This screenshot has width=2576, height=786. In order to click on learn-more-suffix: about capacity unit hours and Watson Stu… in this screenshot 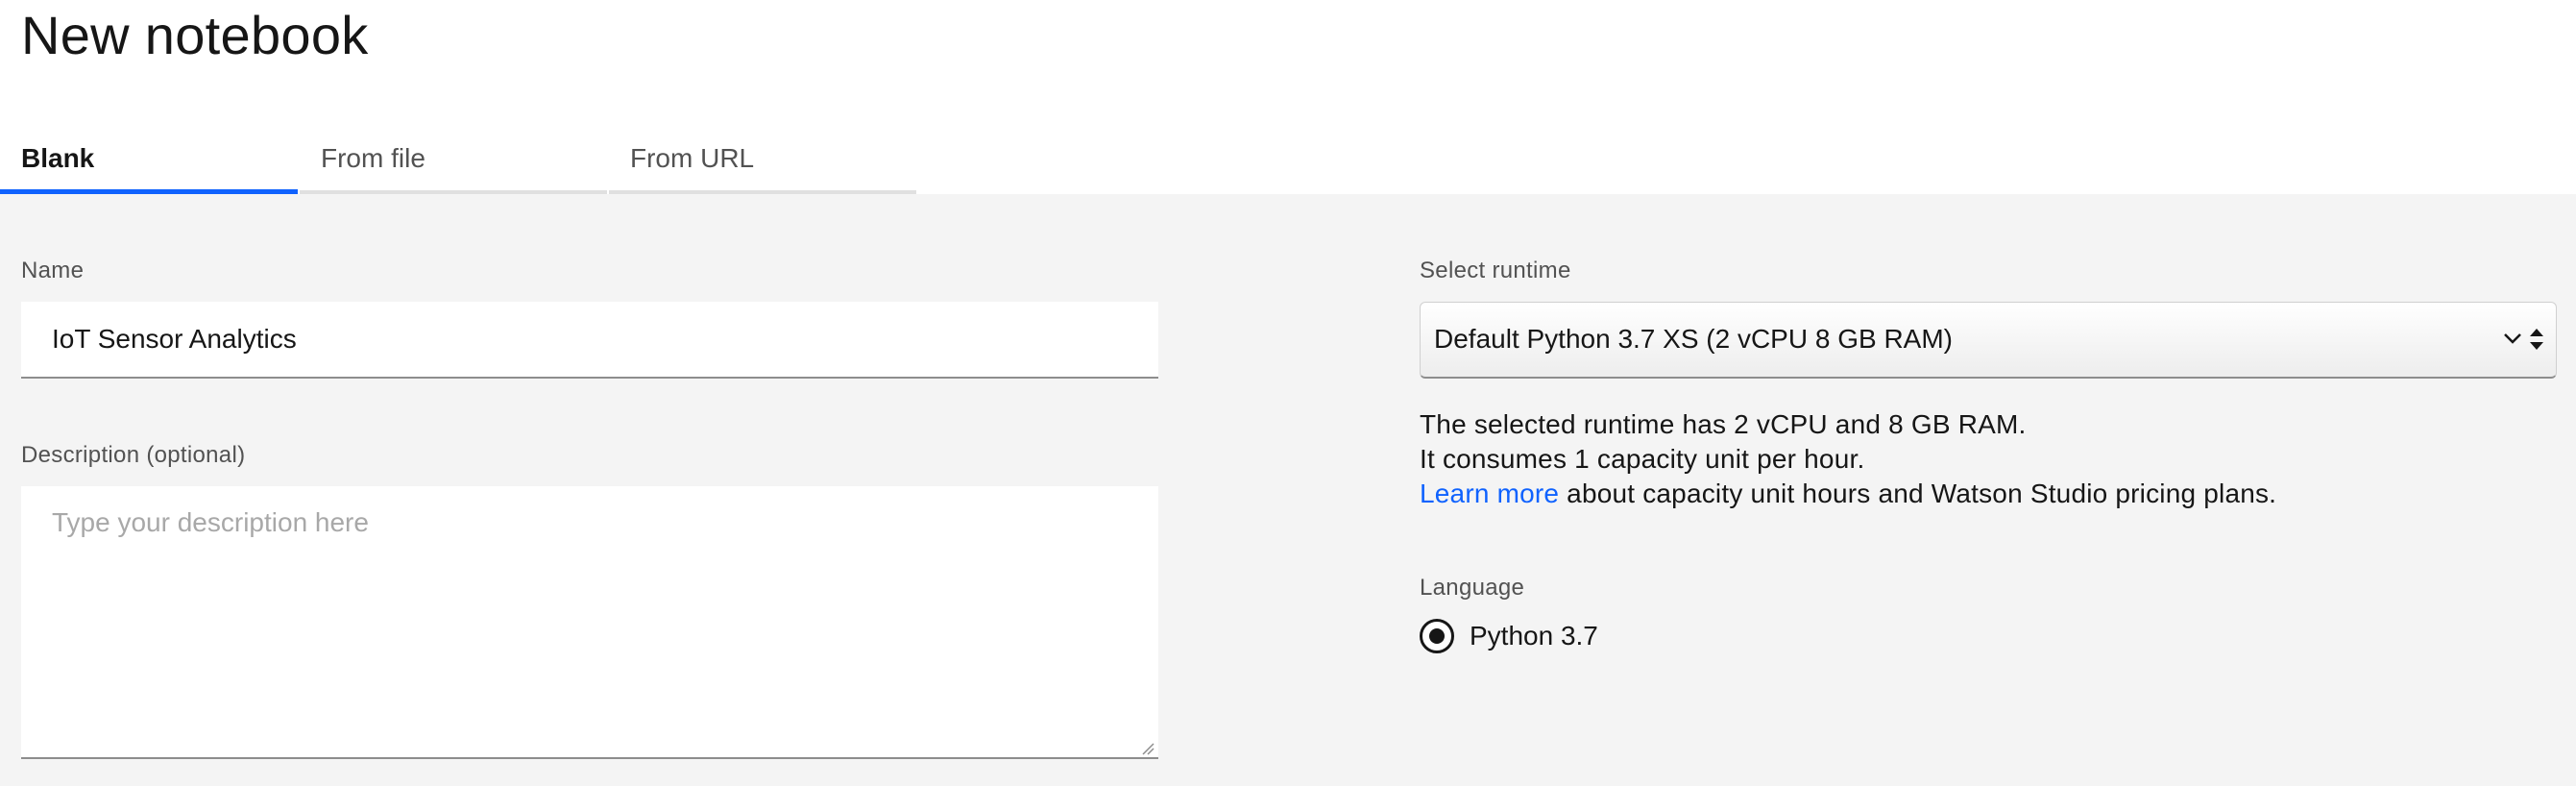, I will do `click(1918, 493)`.